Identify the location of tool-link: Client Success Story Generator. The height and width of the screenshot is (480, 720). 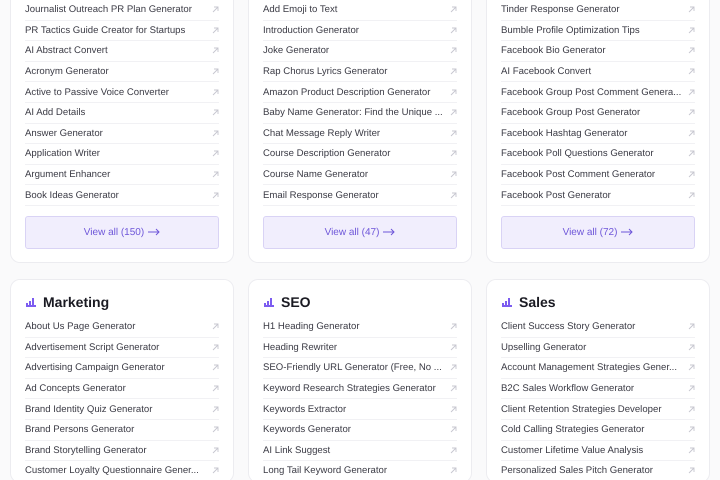
(598, 327).